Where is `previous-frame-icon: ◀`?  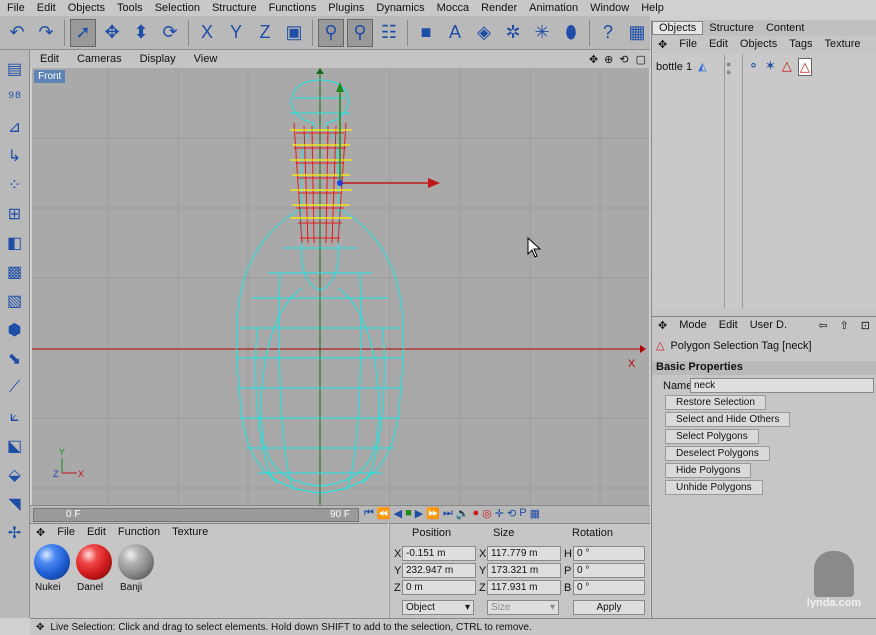 previous-frame-icon: ◀ is located at coordinates (398, 513).